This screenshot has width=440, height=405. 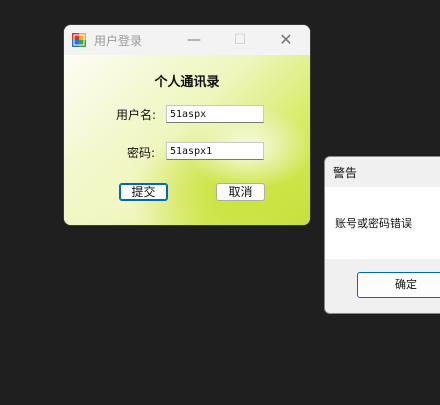 I want to click on username-label: 用户名:, so click(x=136, y=115).